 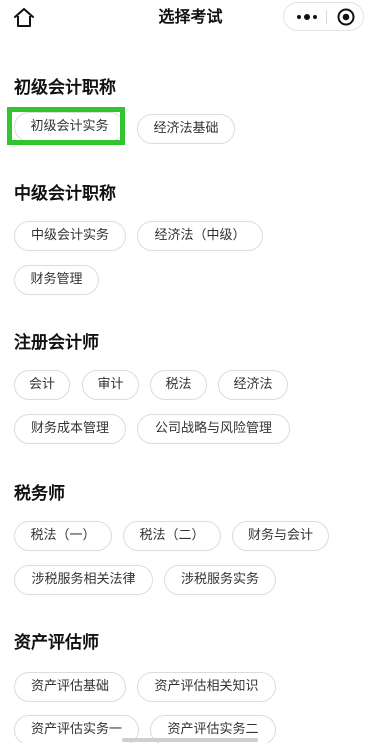 What do you see at coordinates (220, 580) in the screenshot?
I see `exam-tag: 涉税服务实务` at bounding box center [220, 580].